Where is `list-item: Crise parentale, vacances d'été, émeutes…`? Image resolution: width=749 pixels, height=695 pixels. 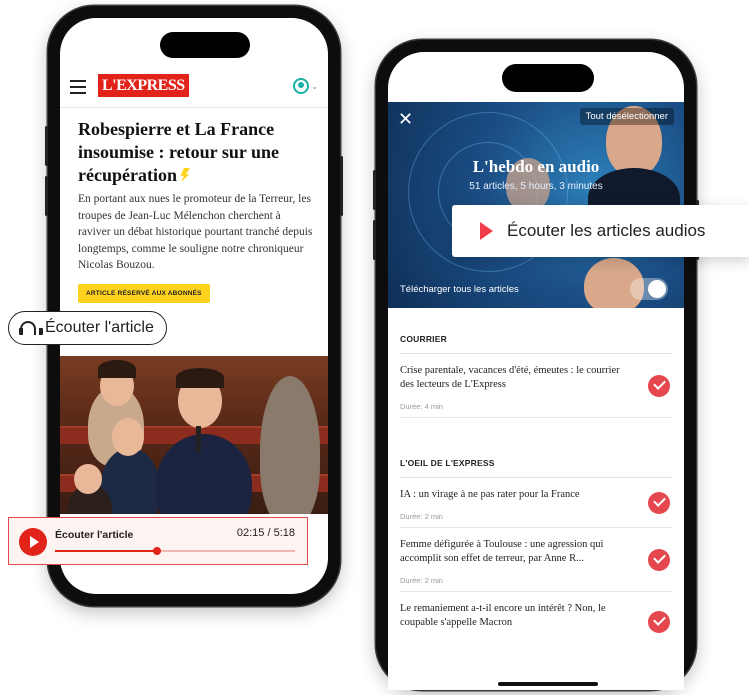
list-item: Crise parentale, vacances d'été, émeutes… is located at coordinates (536, 386).